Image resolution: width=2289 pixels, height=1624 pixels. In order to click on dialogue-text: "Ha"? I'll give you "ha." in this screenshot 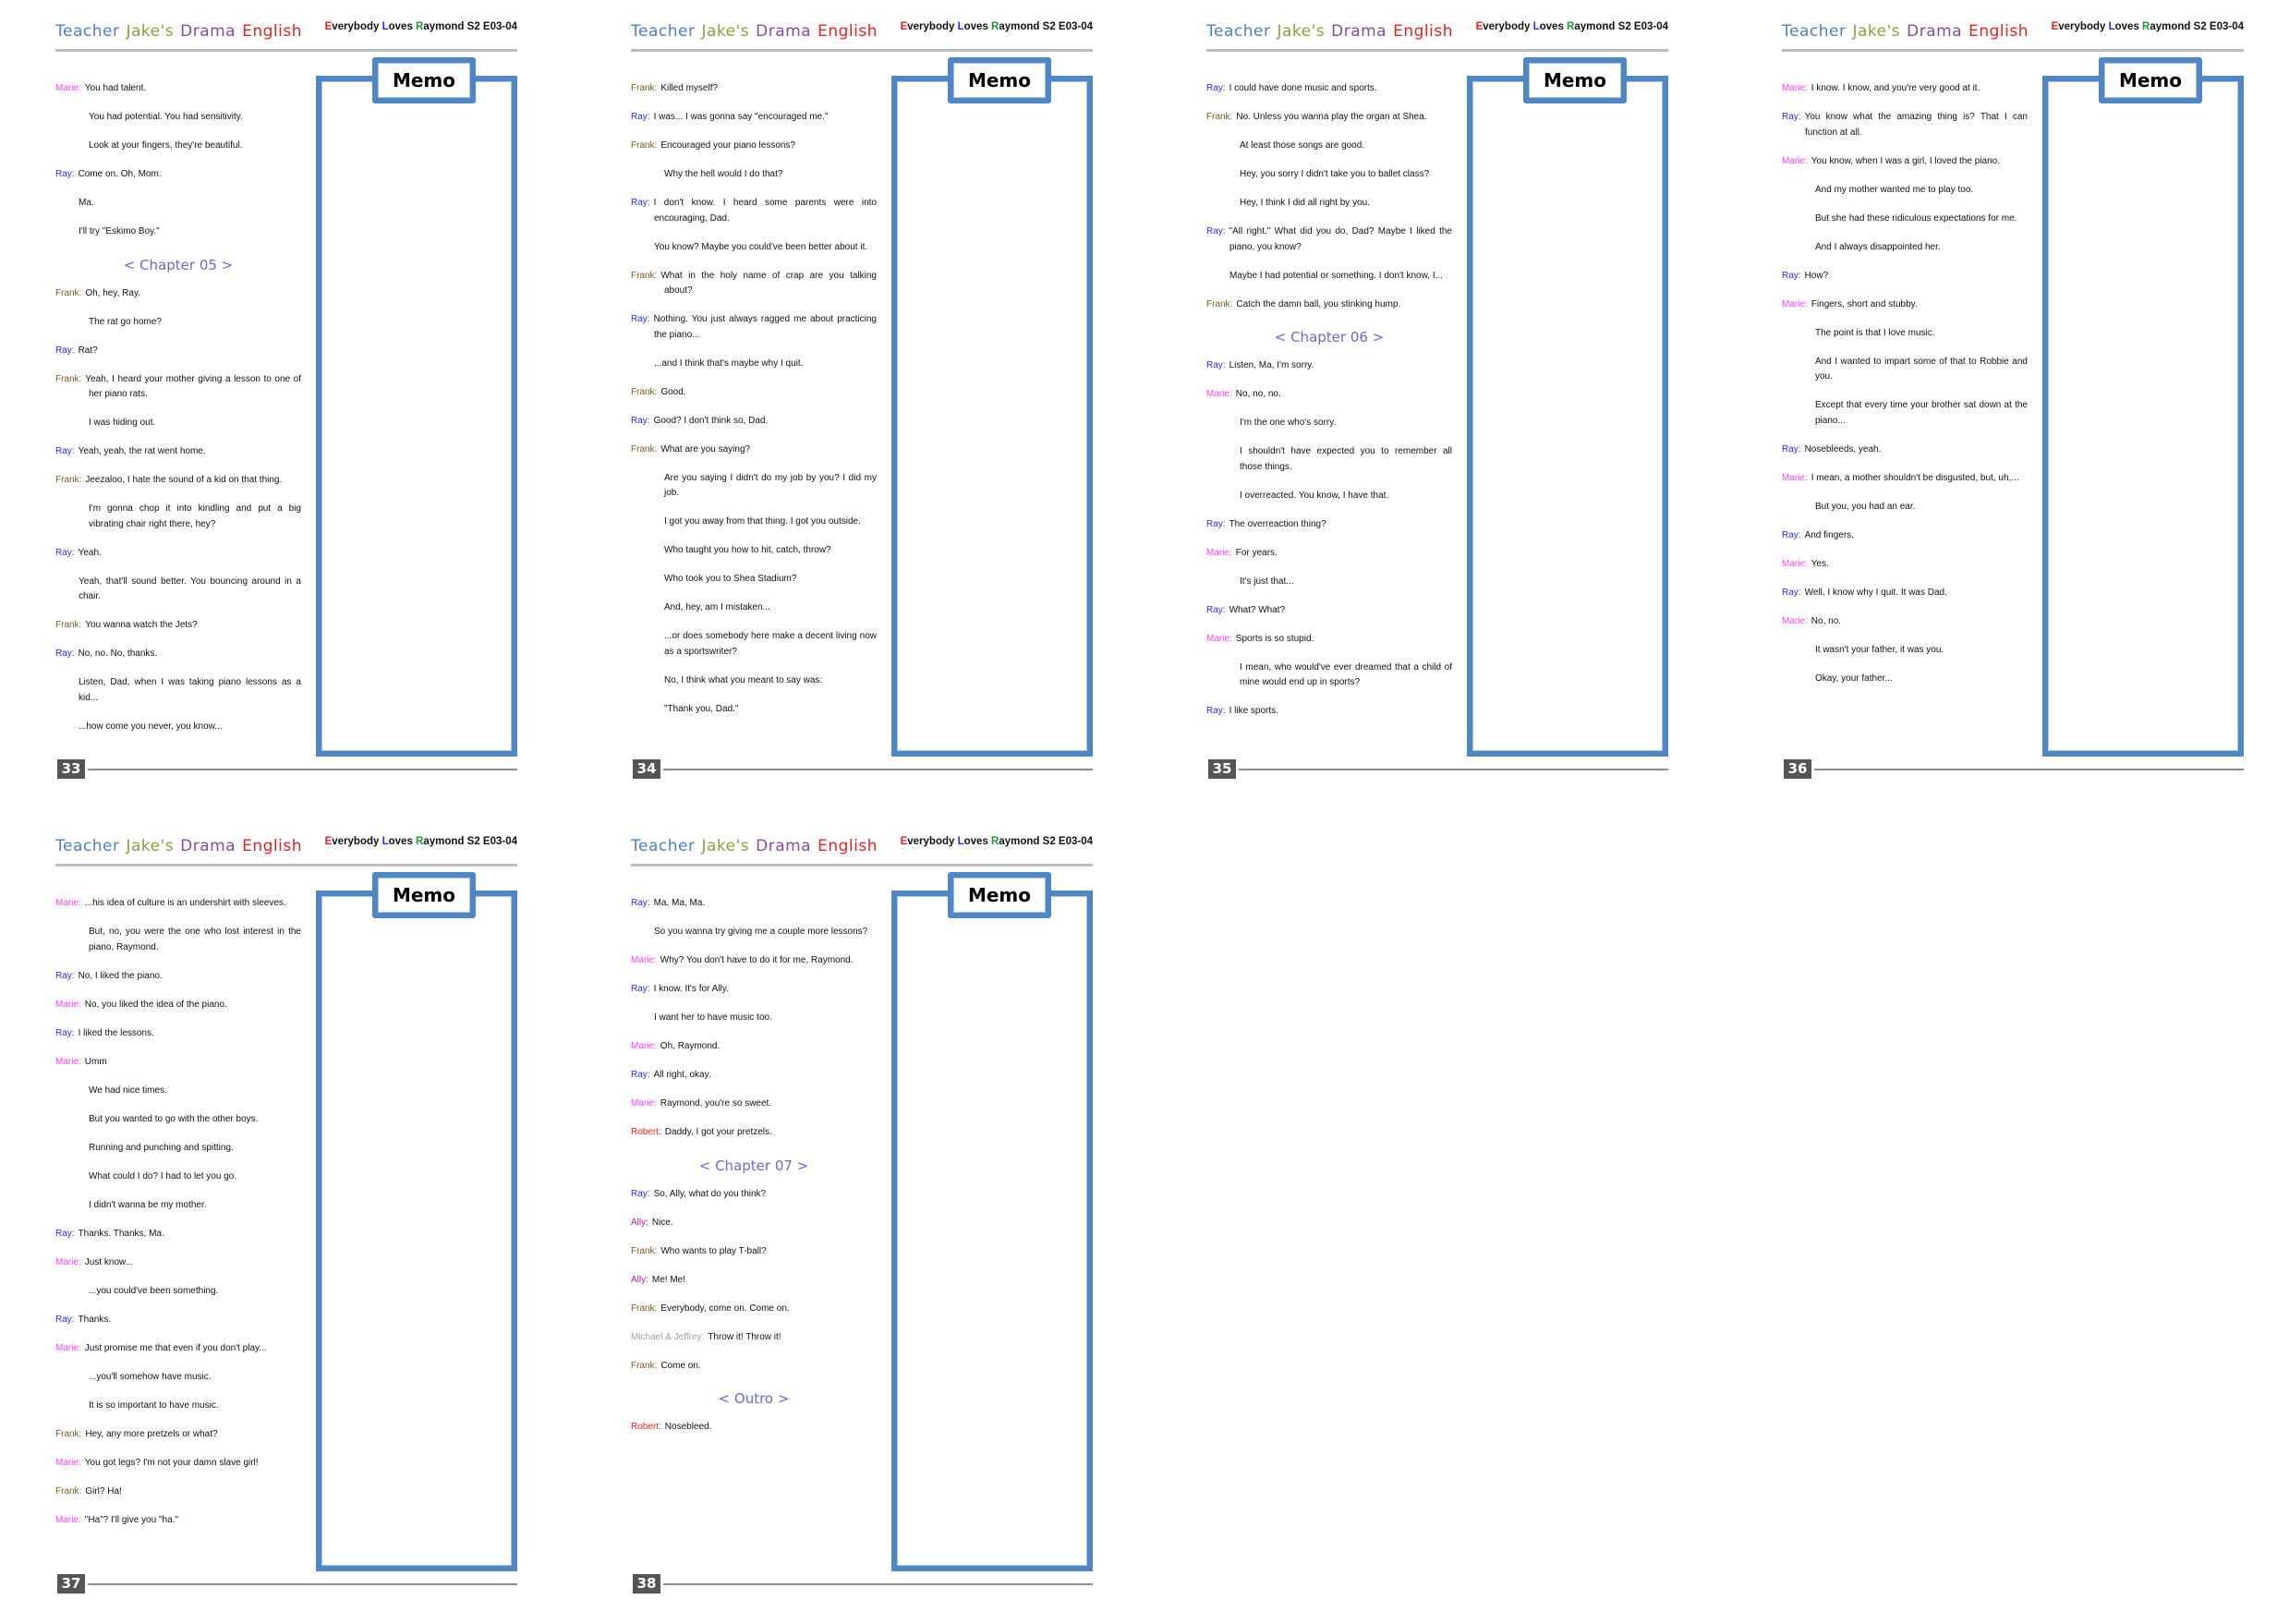, I will do `click(131, 1520)`.